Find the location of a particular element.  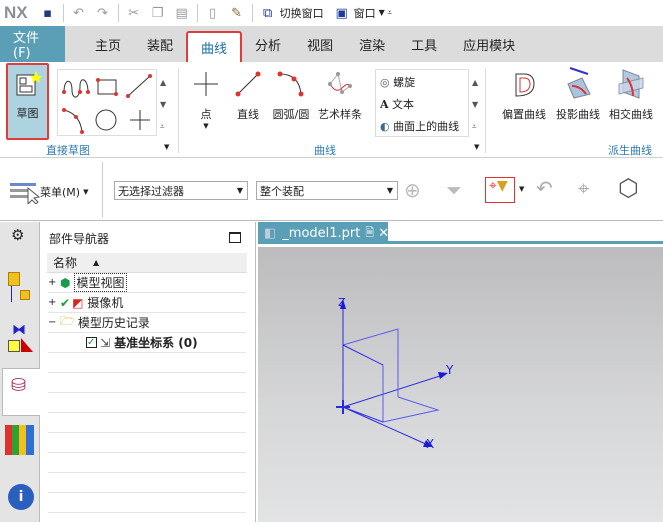

tree-item-label: 基准坐标系 (0) is located at coordinates (156, 343).